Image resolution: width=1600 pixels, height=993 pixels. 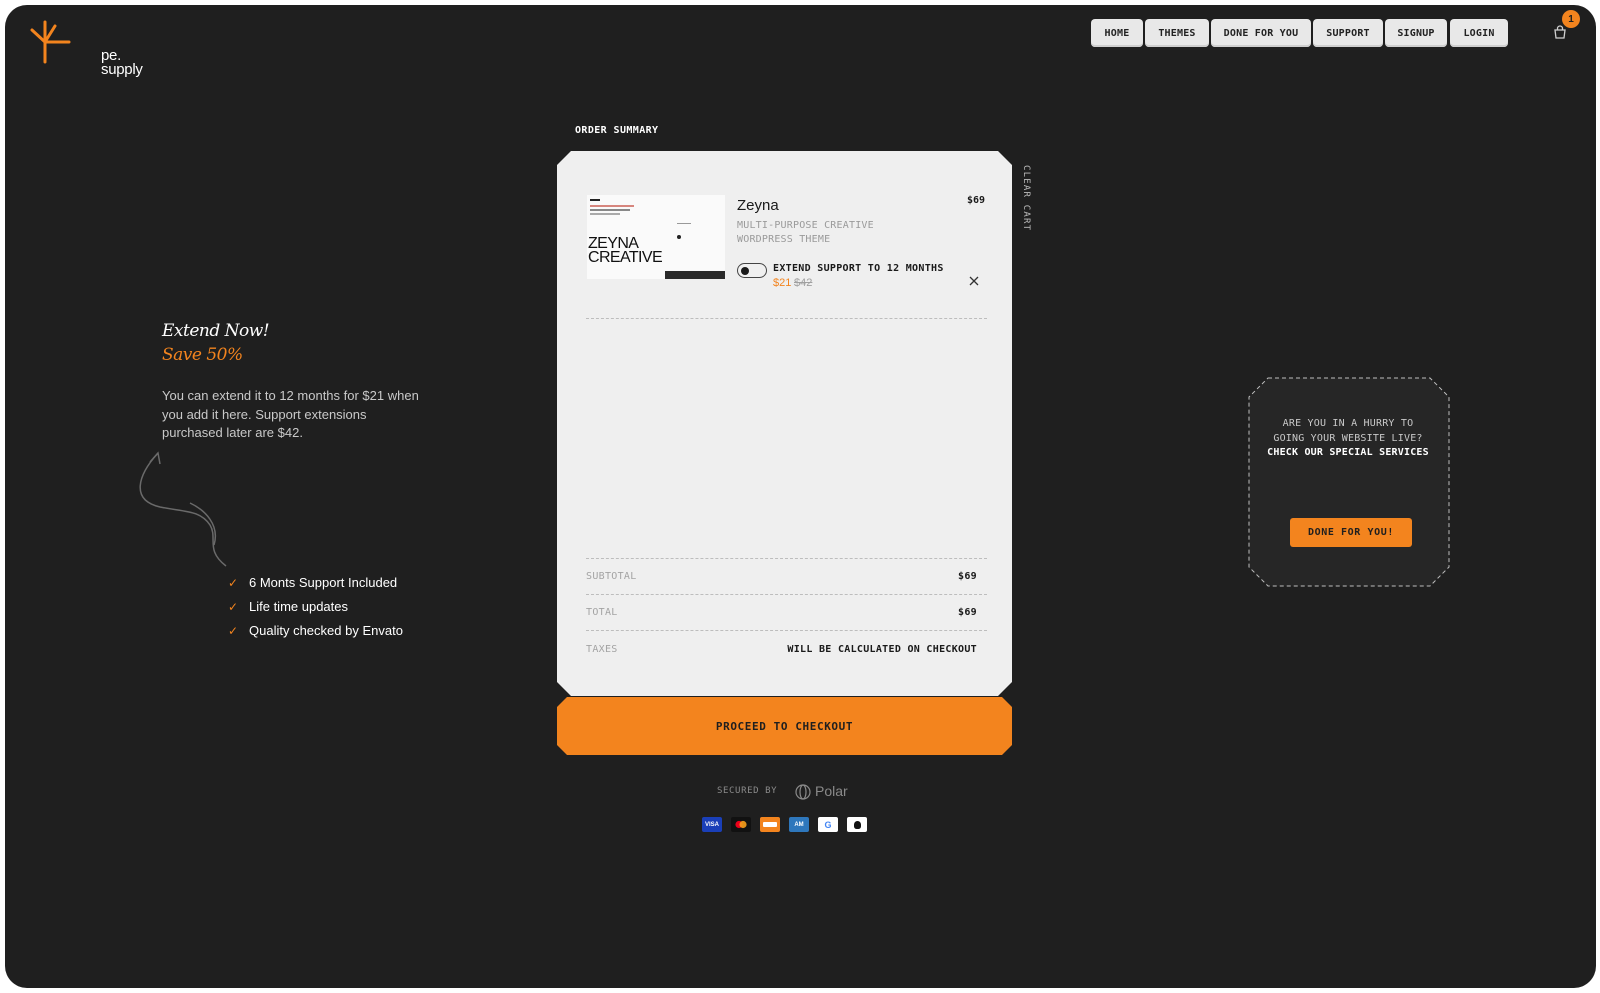 I want to click on taxes-value: WILL BE CALCULATED ON CHECKOUT, so click(x=882, y=649).